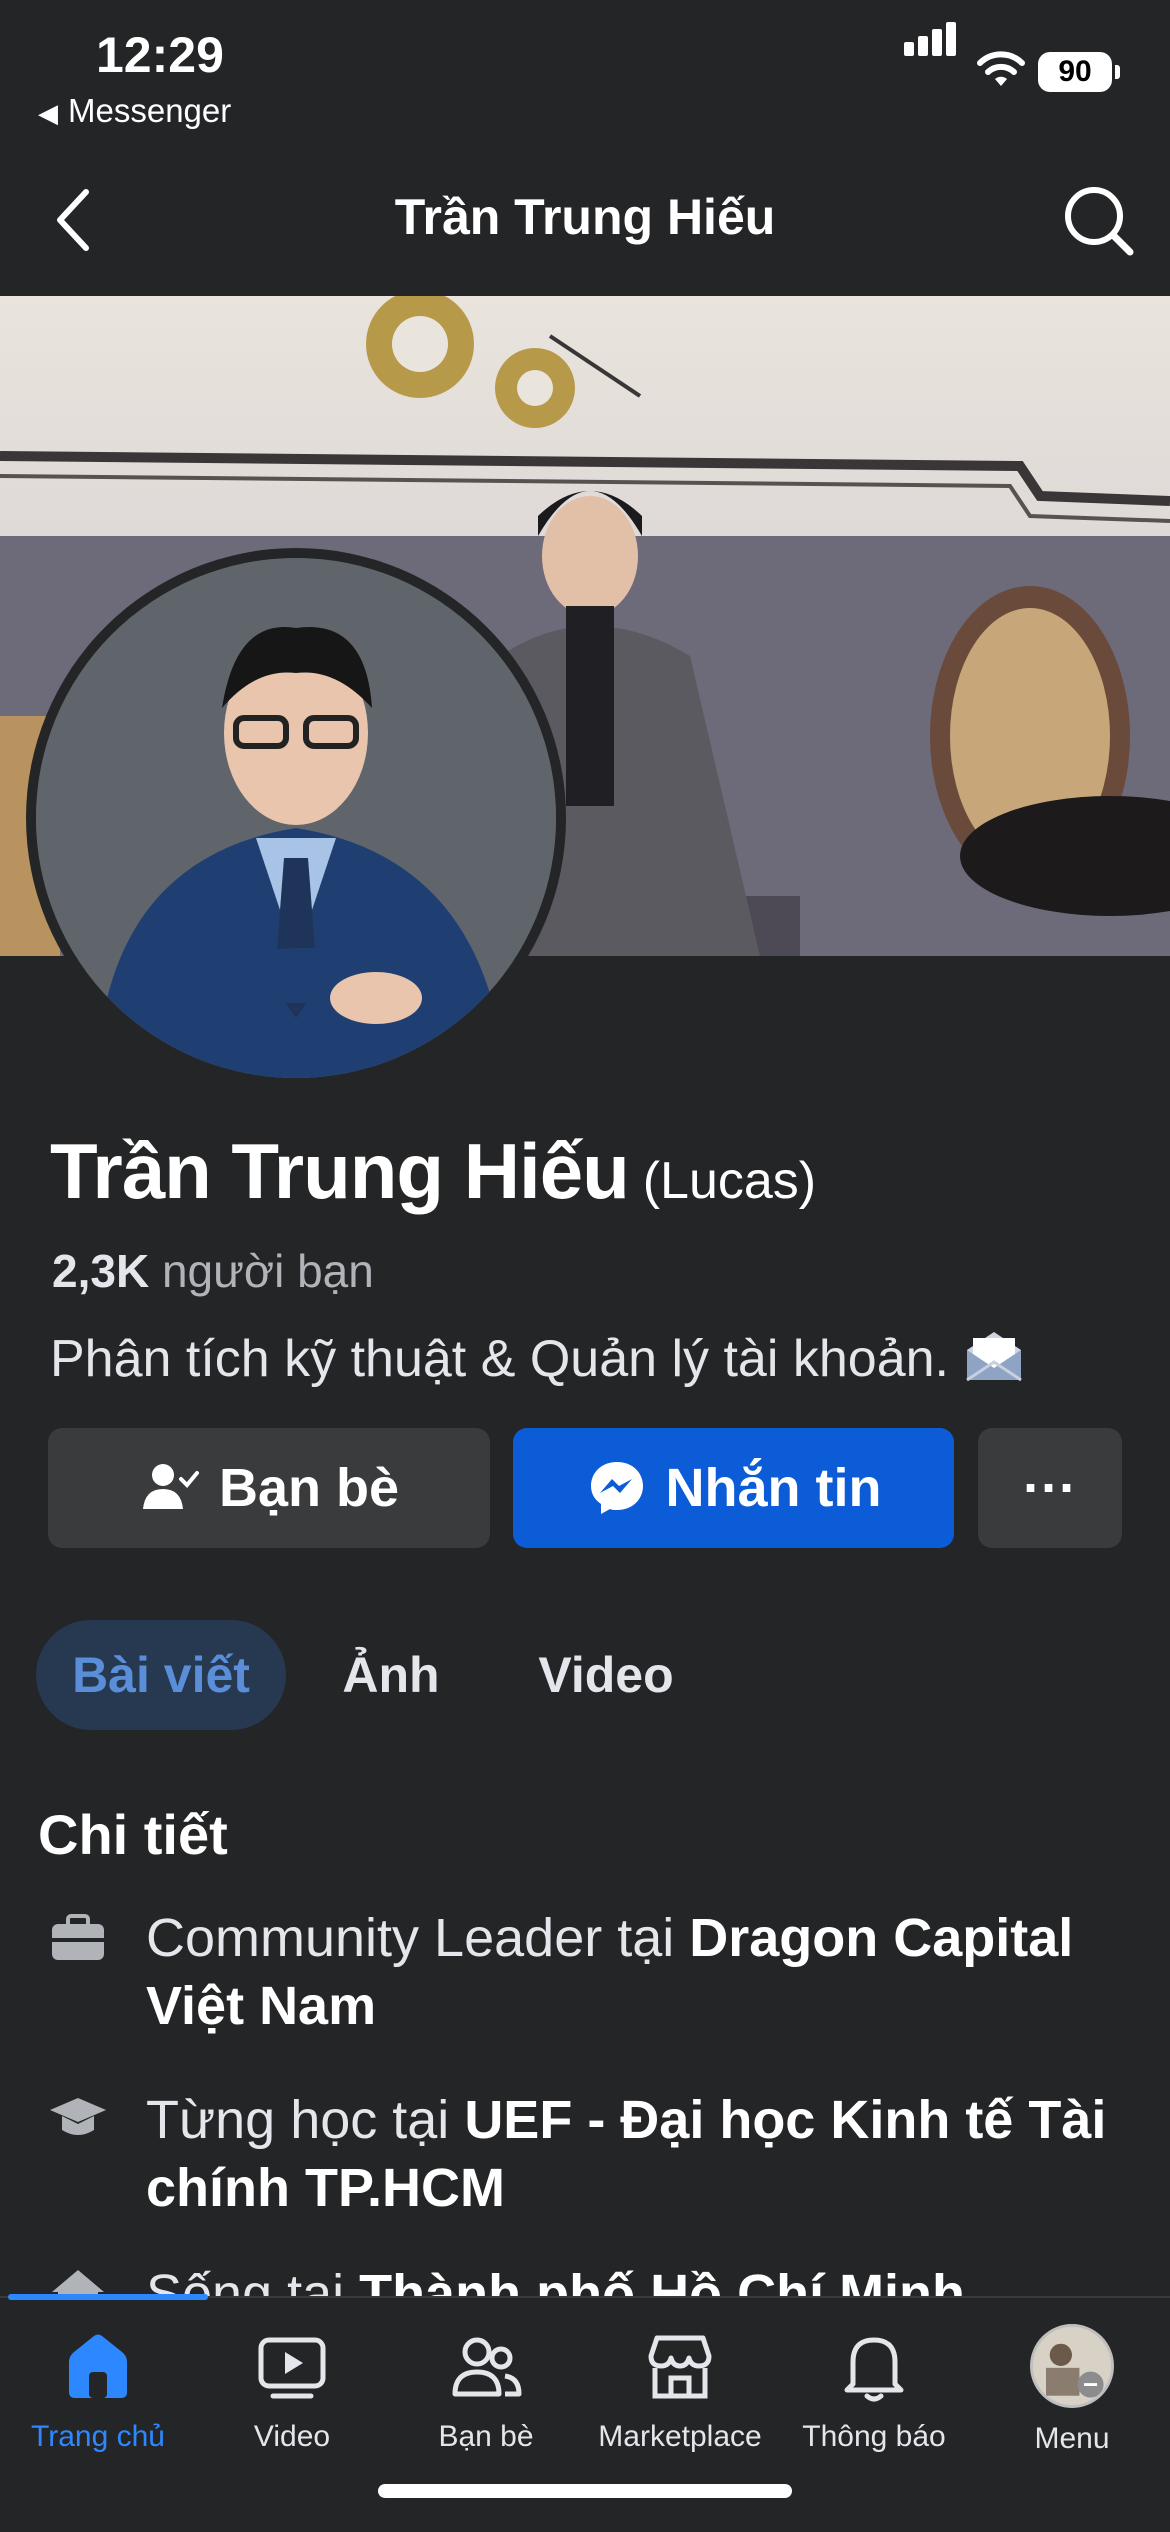 Image resolution: width=1170 pixels, height=2532 pixels. I want to click on nav-home: Trang chủ, so click(98, 2403).